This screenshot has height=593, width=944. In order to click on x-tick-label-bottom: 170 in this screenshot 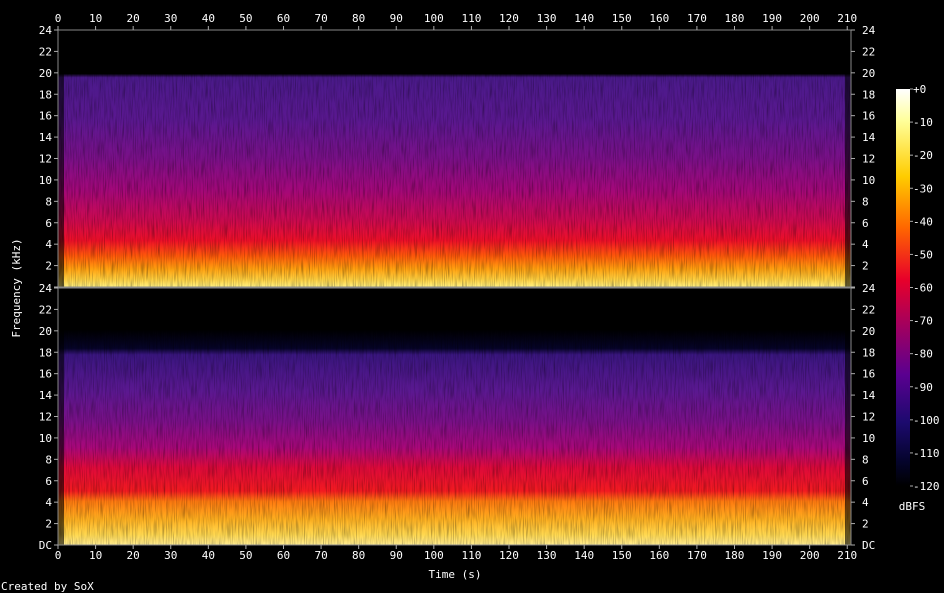, I will do `click(697, 555)`.